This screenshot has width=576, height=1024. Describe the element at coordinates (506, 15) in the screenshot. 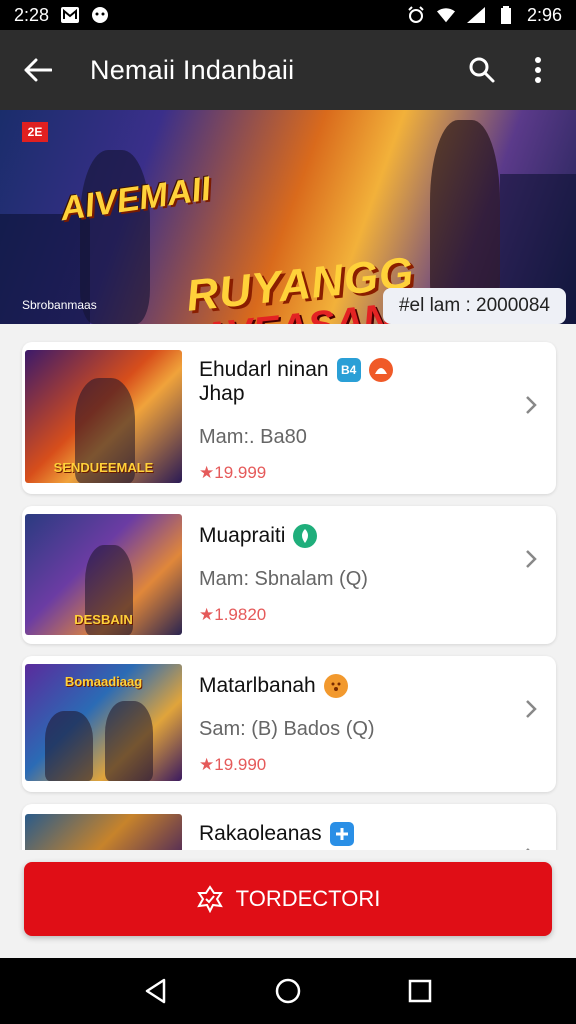

I see `battery-icon` at that location.